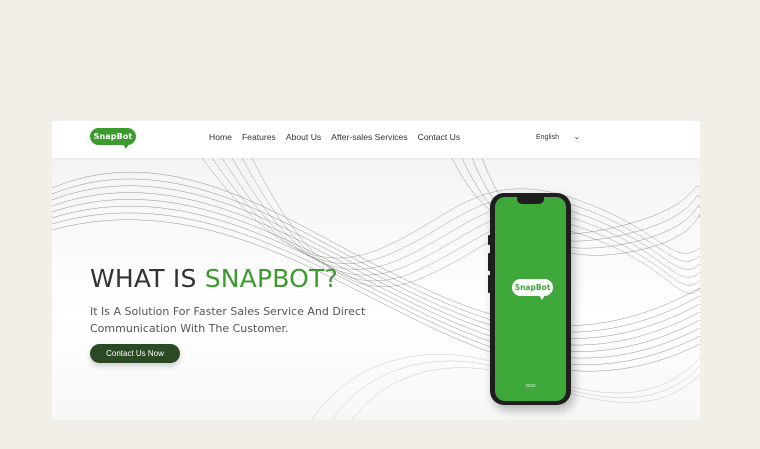 This screenshot has height=449, width=760. What do you see at coordinates (547, 137) in the screenshot?
I see `language-label: English` at bounding box center [547, 137].